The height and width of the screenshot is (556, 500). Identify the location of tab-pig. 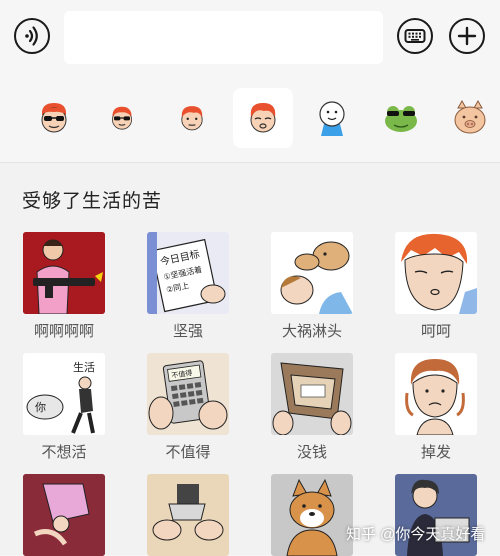
(470, 118).